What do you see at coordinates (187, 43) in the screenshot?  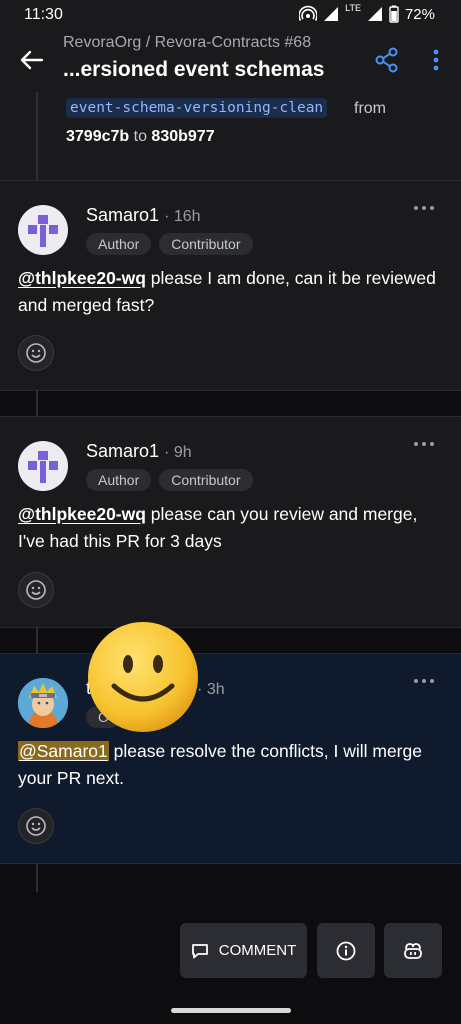 I see `repo-breadcrumb: RevoraOrg / Revora-Contracts #68` at bounding box center [187, 43].